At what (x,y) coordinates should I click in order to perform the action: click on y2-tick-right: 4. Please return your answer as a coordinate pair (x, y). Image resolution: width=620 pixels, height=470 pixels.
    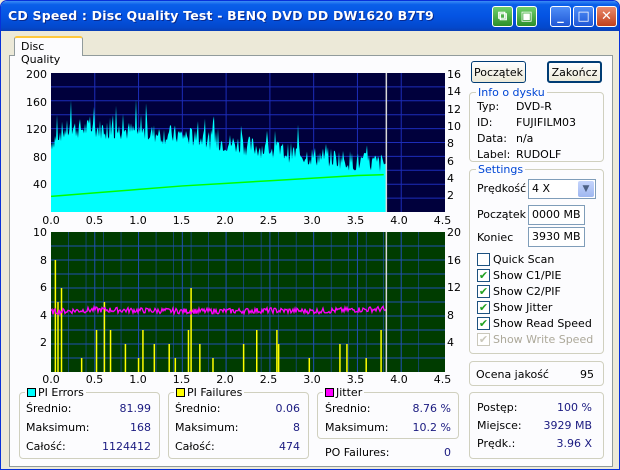
    Looking at the image, I should click on (450, 178).